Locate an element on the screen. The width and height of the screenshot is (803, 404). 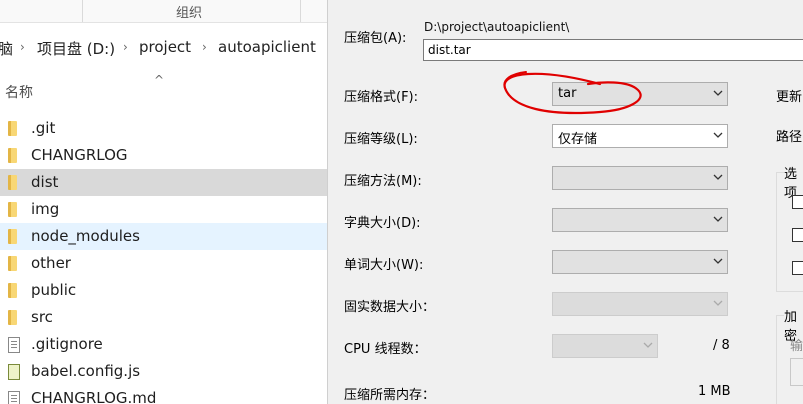
level-select: 仅存储 is located at coordinates (640, 136).